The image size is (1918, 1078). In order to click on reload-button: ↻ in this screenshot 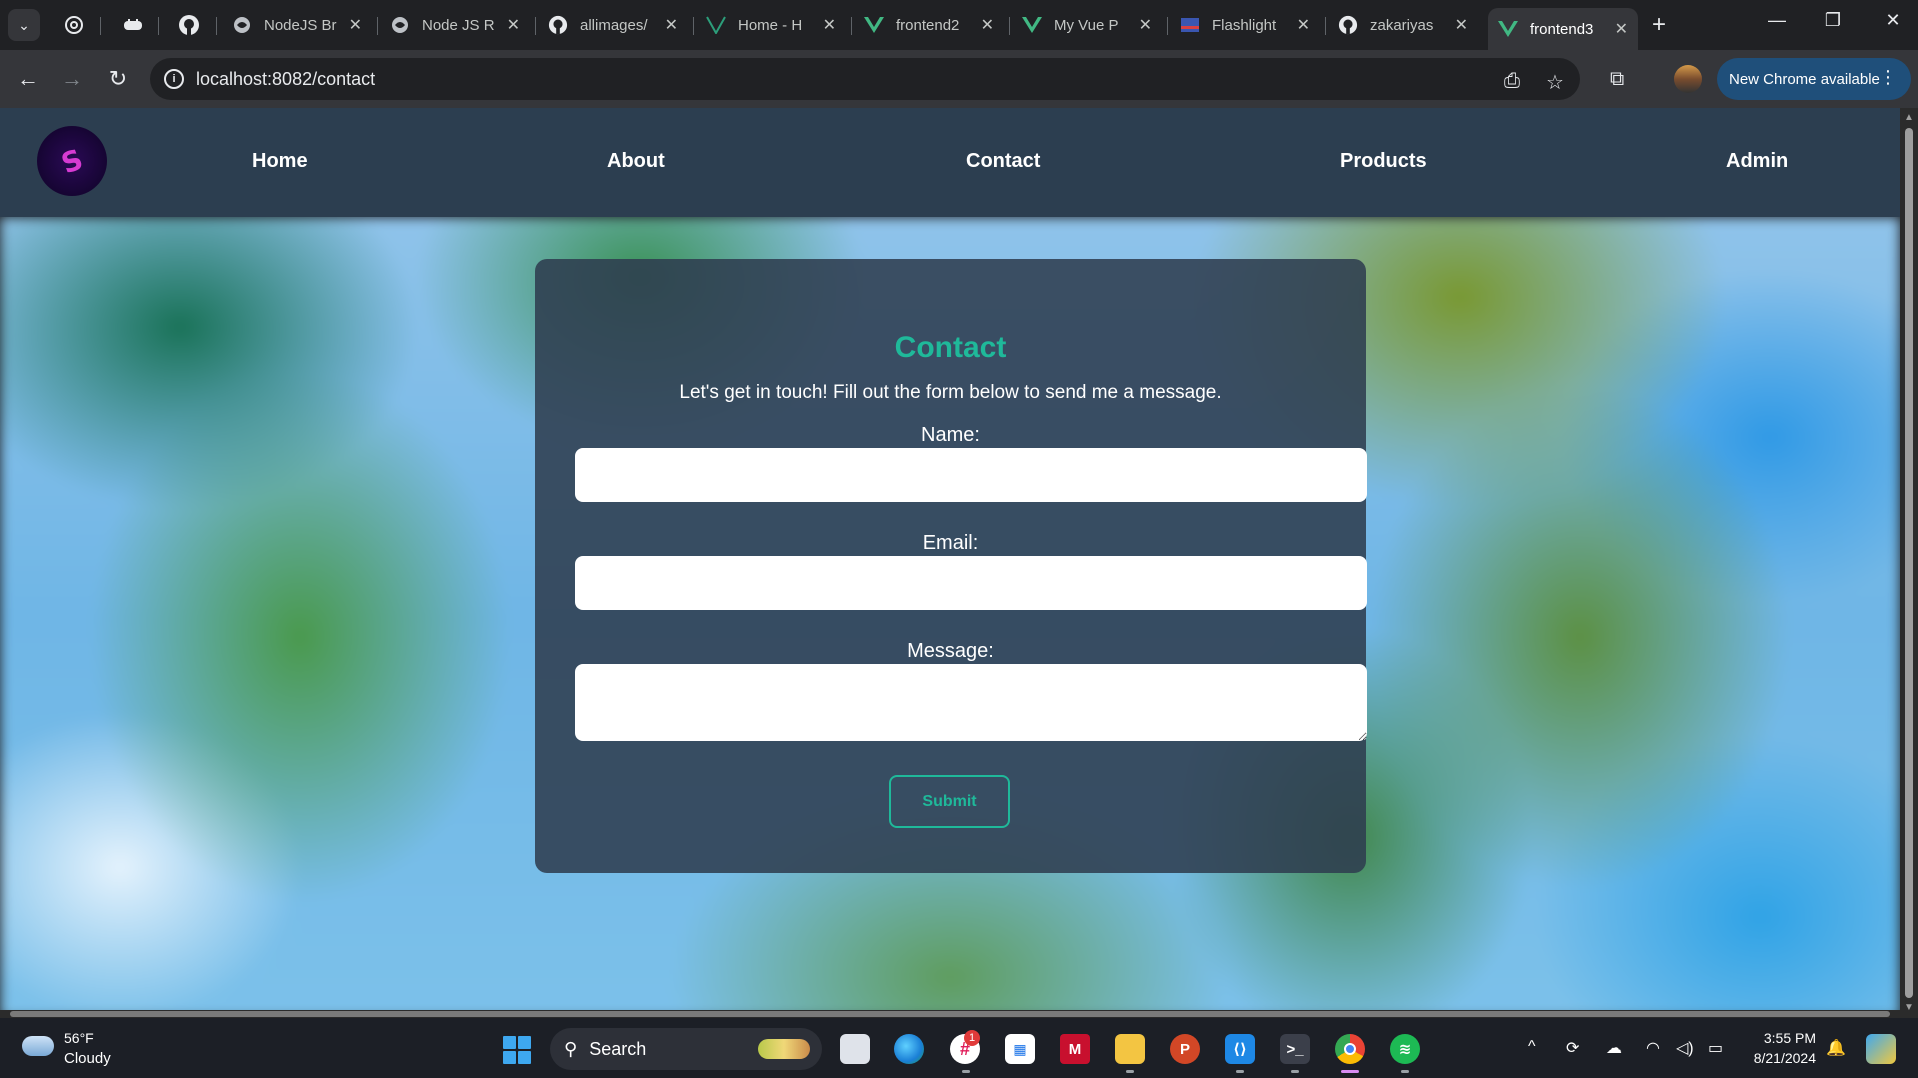, I will do `click(118, 79)`.